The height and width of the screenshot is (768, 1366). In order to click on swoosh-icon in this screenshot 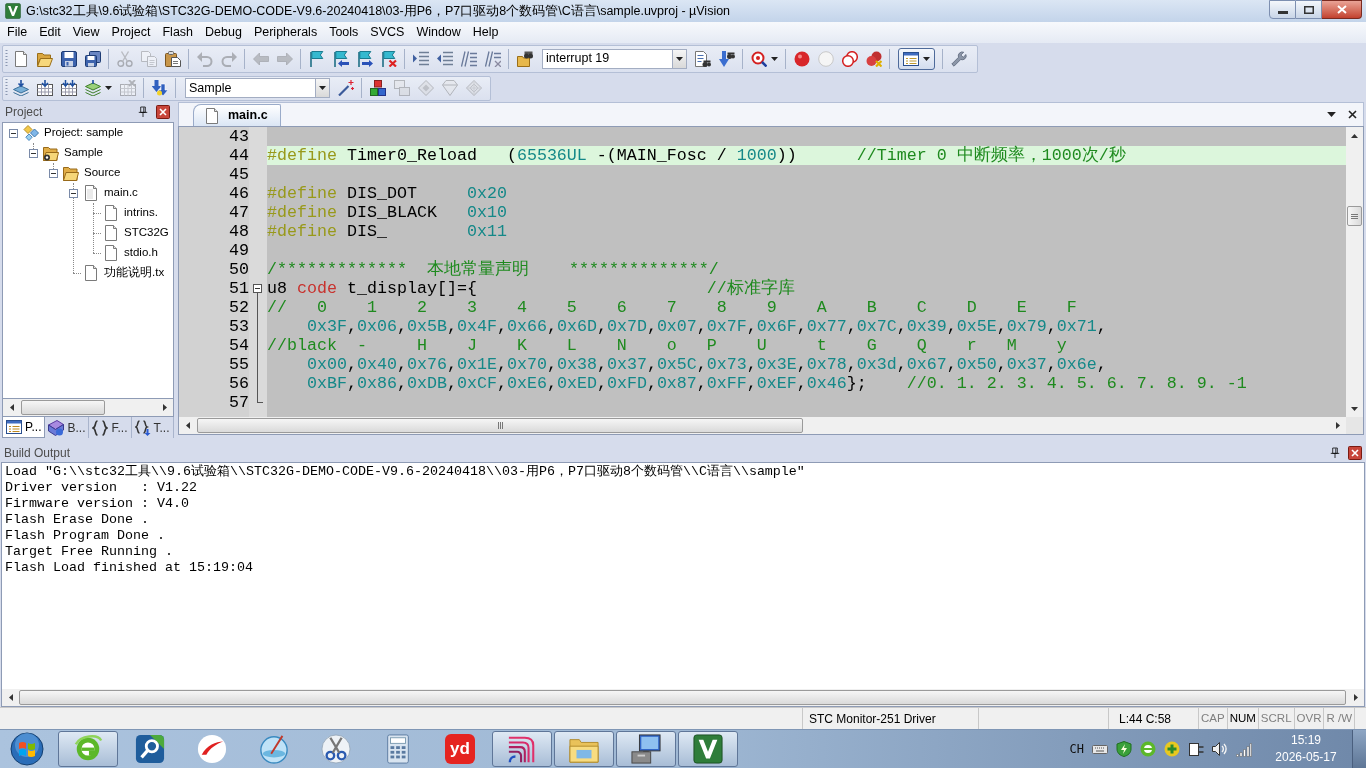, I will do `click(212, 749)`.